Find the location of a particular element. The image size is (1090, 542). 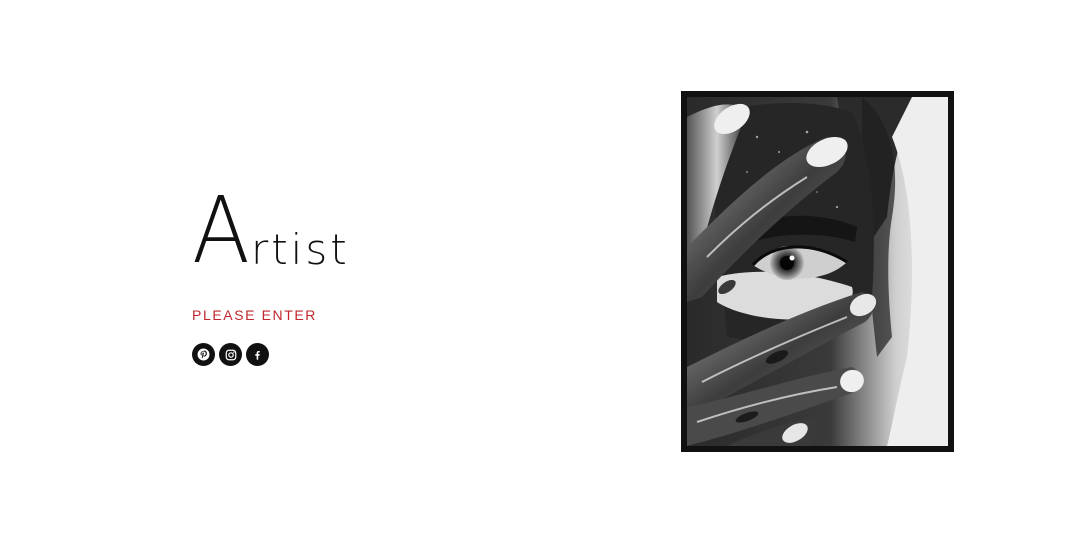

facebook-icon is located at coordinates (257, 355).